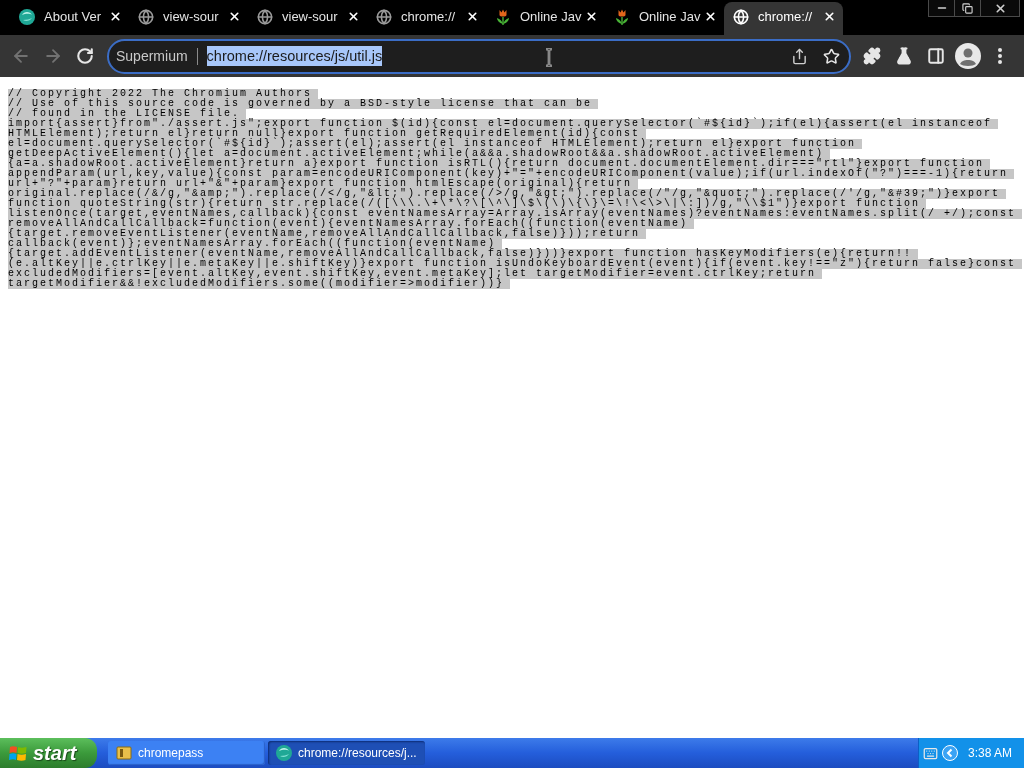  I want to click on browser-tab: About Ver, so click(69, 18).